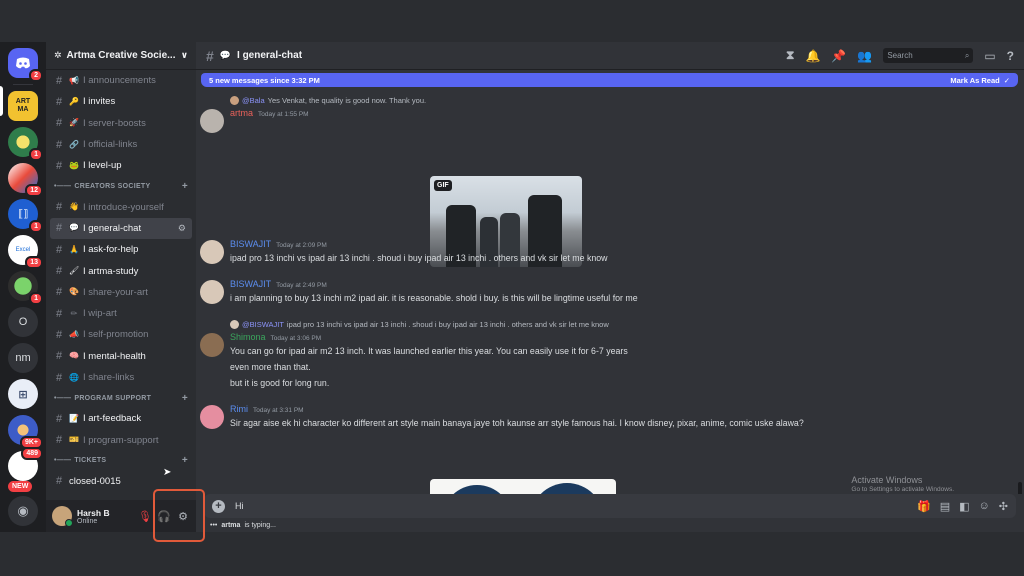 This screenshot has height=576, width=1024. I want to click on composer-input: Hi, so click(239, 506).